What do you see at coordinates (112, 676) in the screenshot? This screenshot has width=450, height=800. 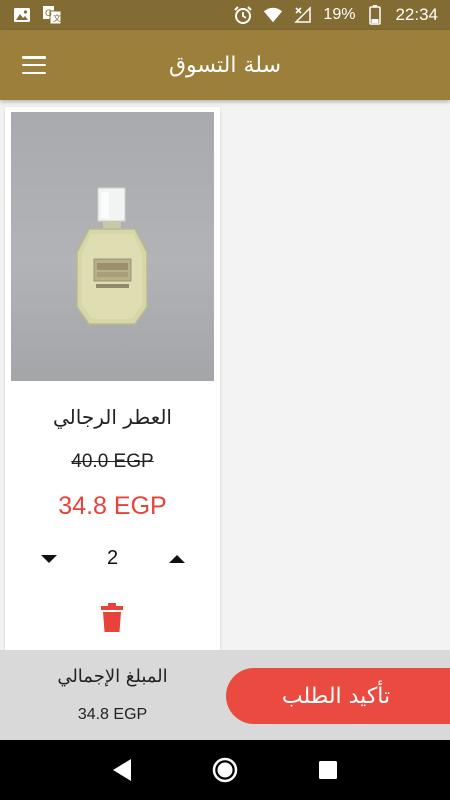 I see `total-label: المبلغ الإجمالي` at bounding box center [112, 676].